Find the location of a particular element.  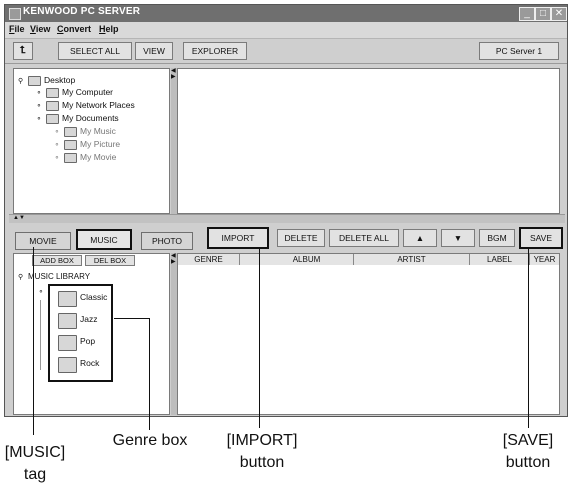

del-box-button: DEL BOX is located at coordinates (110, 260).